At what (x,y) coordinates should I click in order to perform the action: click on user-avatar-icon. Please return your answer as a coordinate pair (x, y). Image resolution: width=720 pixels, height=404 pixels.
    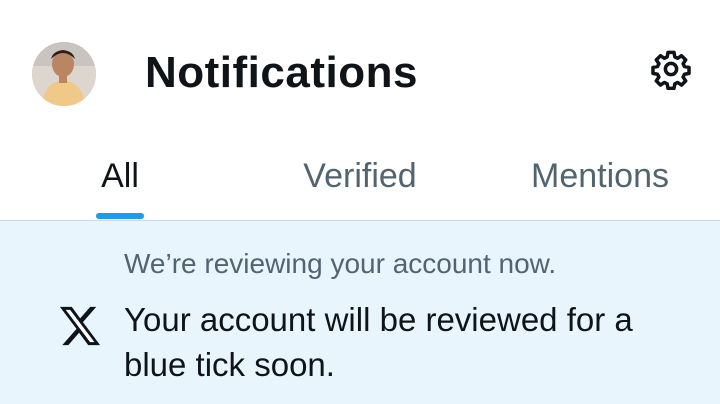
    Looking at the image, I should click on (64, 74).